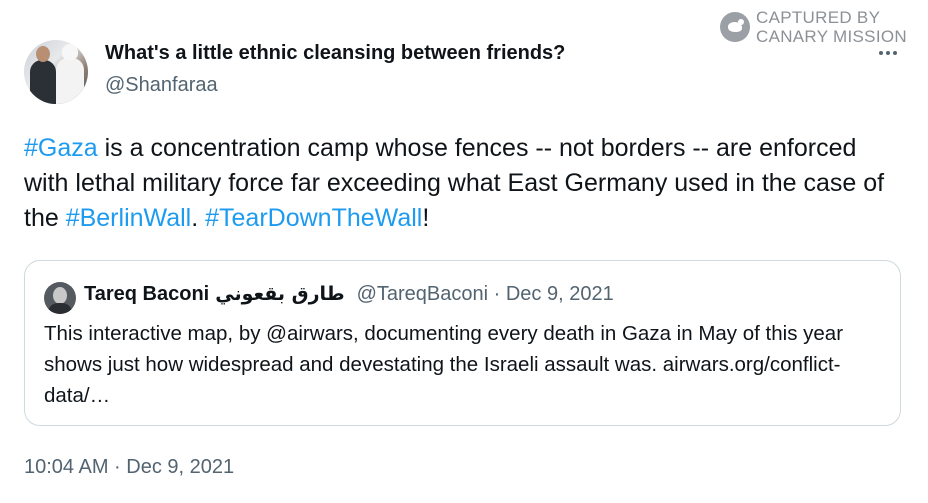 The height and width of the screenshot is (503, 928). I want to click on watermark: CAPTURED BY CANARY MISSION, so click(813, 27).